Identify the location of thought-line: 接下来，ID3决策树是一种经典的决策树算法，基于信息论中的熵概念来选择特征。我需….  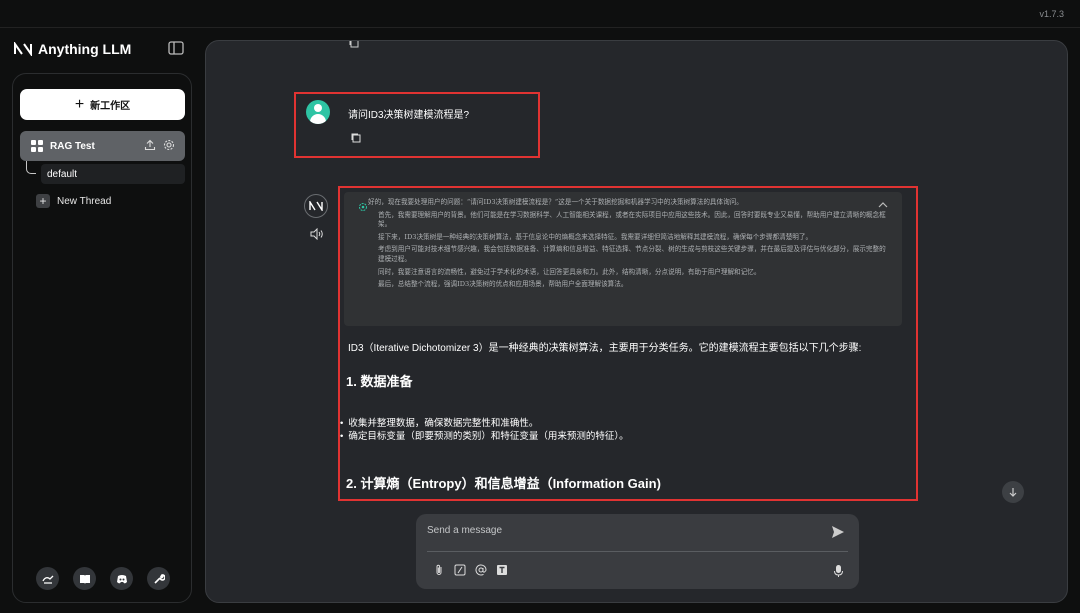
(595, 236).